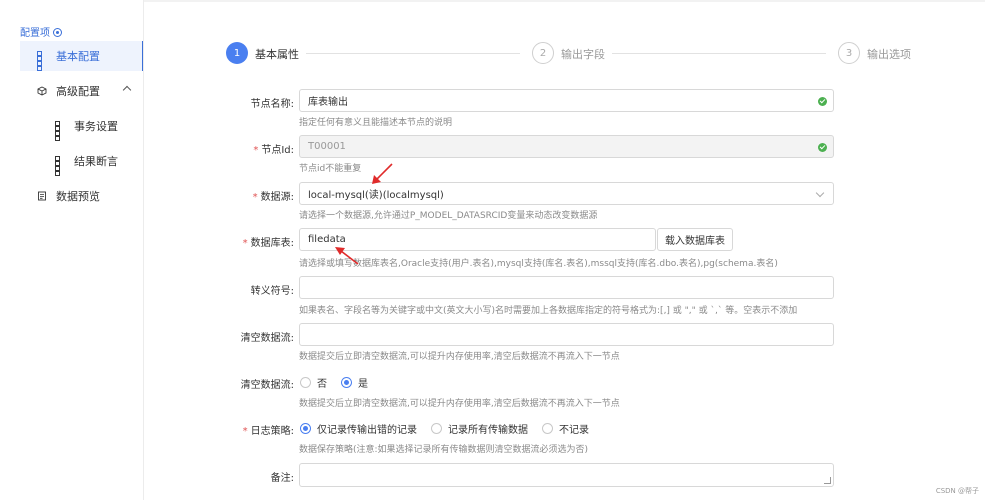 The height and width of the screenshot is (500, 985). What do you see at coordinates (376, 195) in the screenshot?
I see `datasource-value: local-mysql(读)(localmysql)` at bounding box center [376, 195].